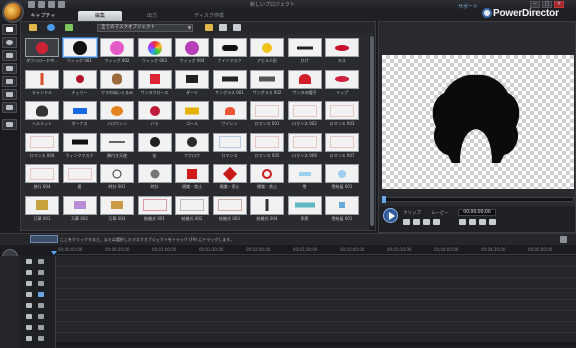 This screenshot has width=576, height=348. What do you see at coordinates (69, 27) in the screenshot?
I see `designer-icon` at bounding box center [69, 27].